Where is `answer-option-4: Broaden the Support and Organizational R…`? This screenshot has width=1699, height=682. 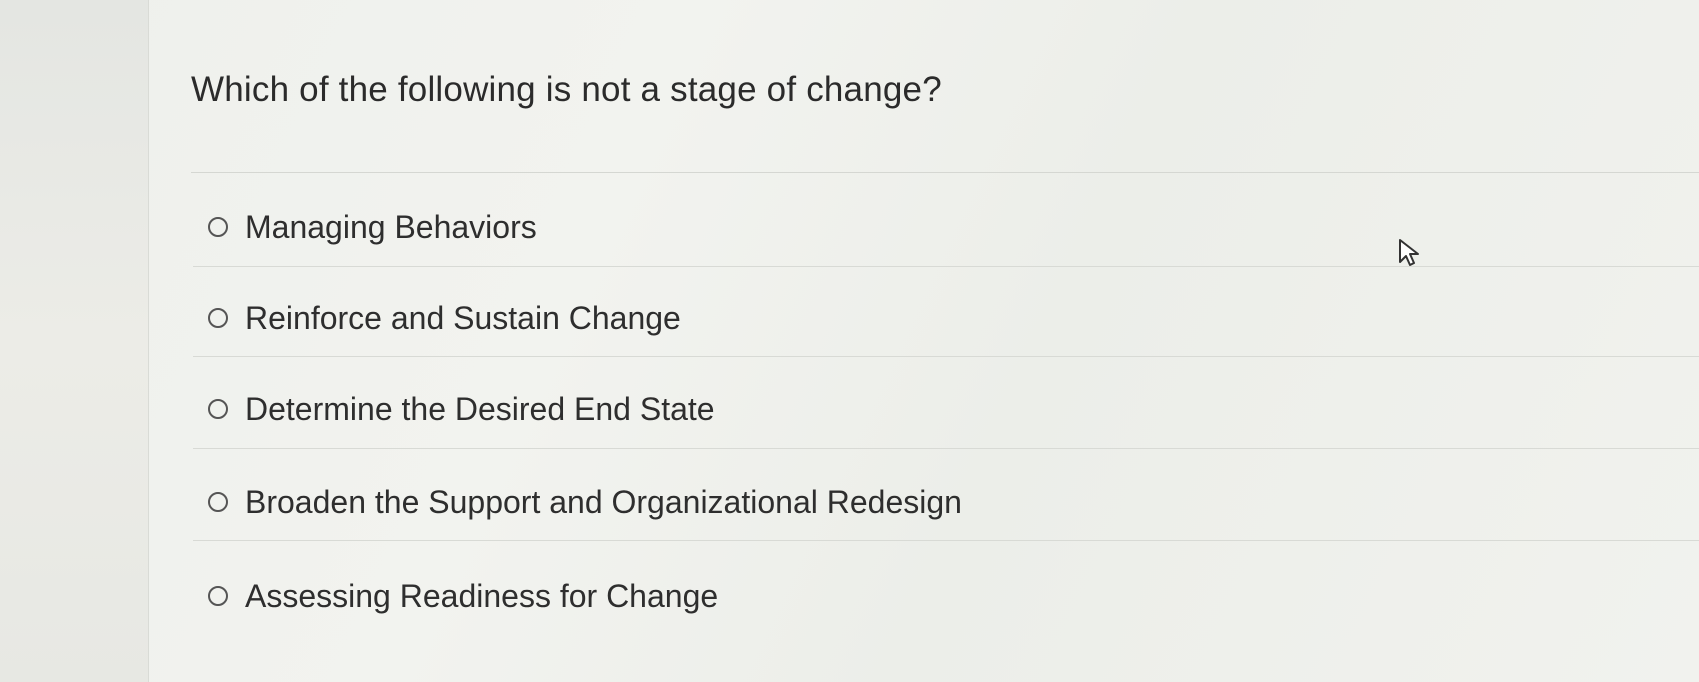
answer-option-4: Broaden the Support and Organizational R… is located at coordinates (938, 502).